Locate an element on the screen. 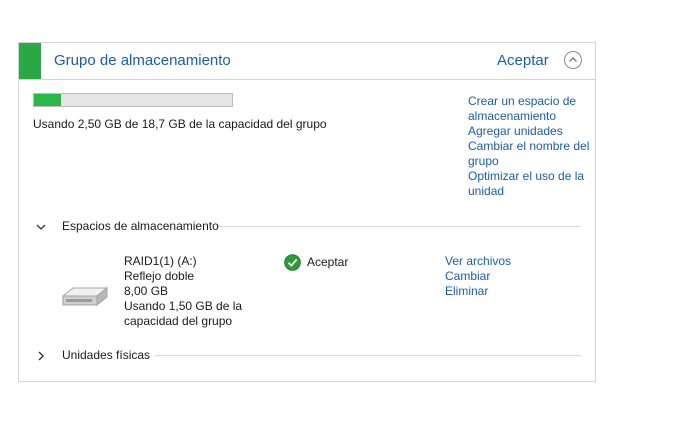 The width and height of the screenshot is (696, 448). space-status-text: Aceptar is located at coordinates (328, 262).